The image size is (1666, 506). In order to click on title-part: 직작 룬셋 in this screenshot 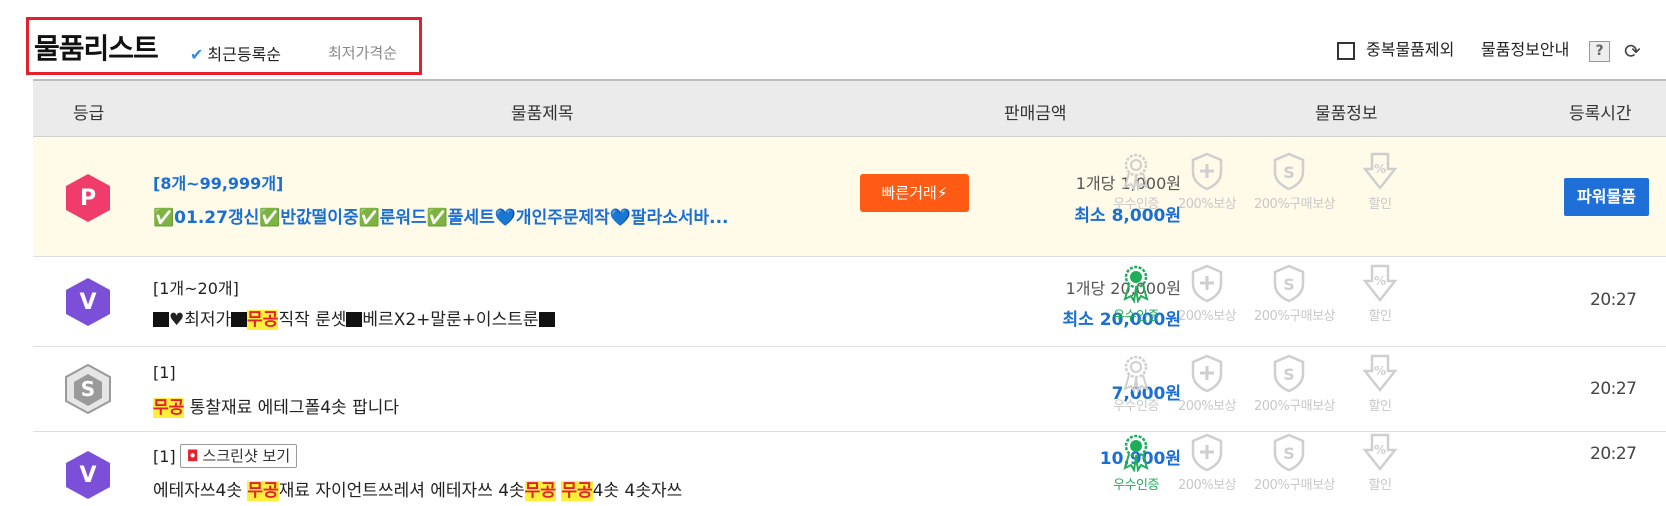, I will do `click(312, 320)`.